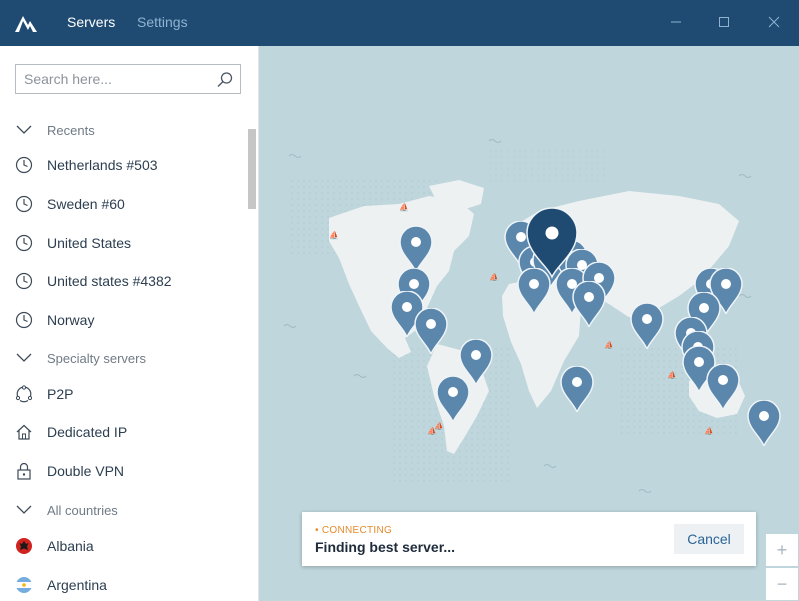  What do you see at coordinates (24, 471) in the screenshot?
I see `lock-icon` at bounding box center [24, 471].